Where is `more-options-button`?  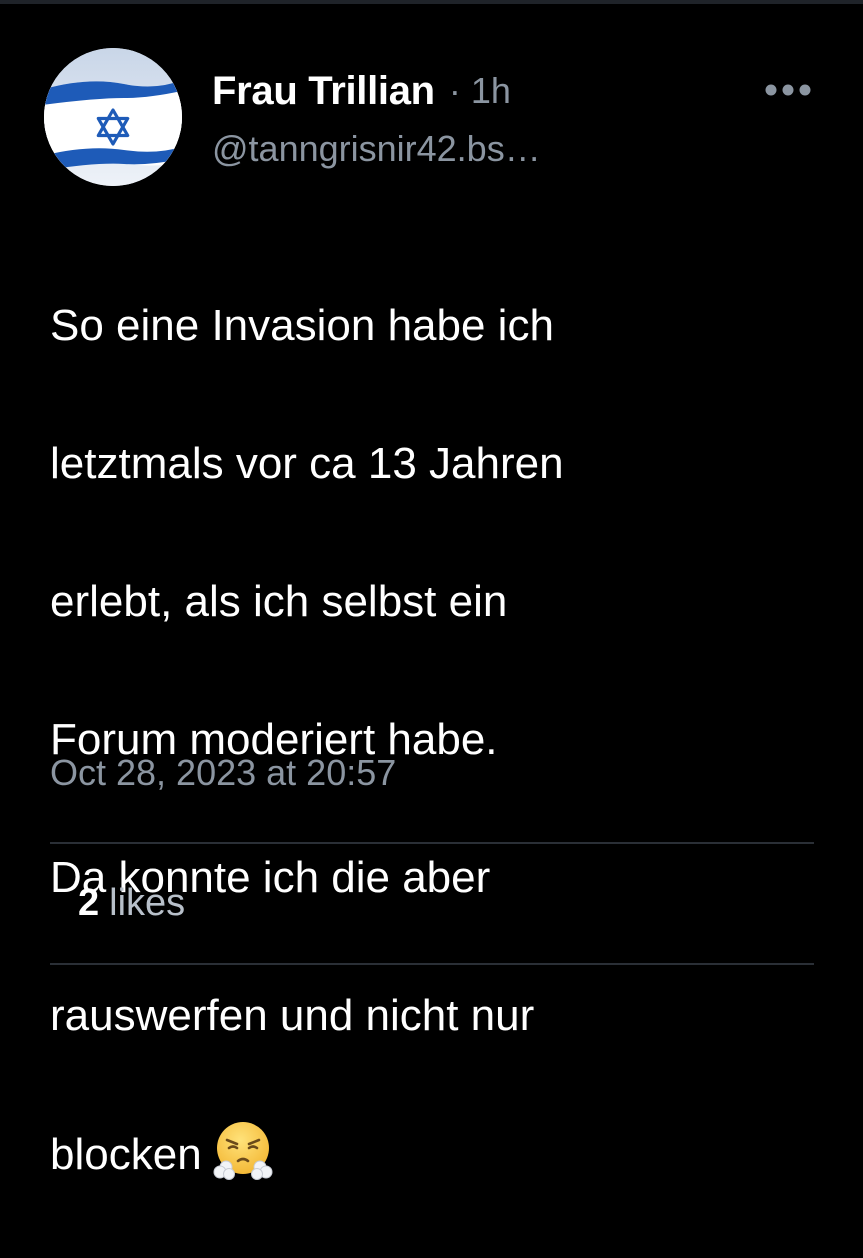
more-options-button is located at coordinates (788, 90).